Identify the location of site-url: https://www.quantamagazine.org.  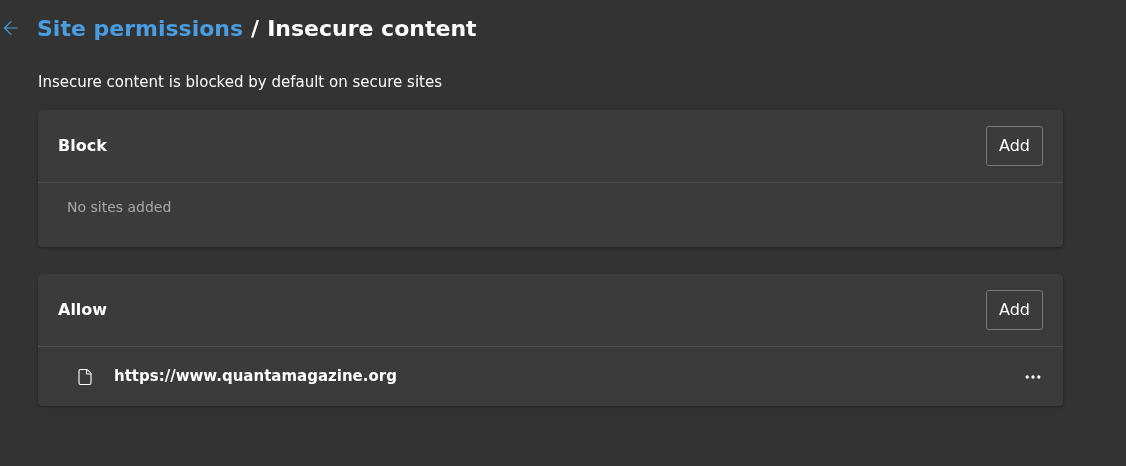
(256, 377).